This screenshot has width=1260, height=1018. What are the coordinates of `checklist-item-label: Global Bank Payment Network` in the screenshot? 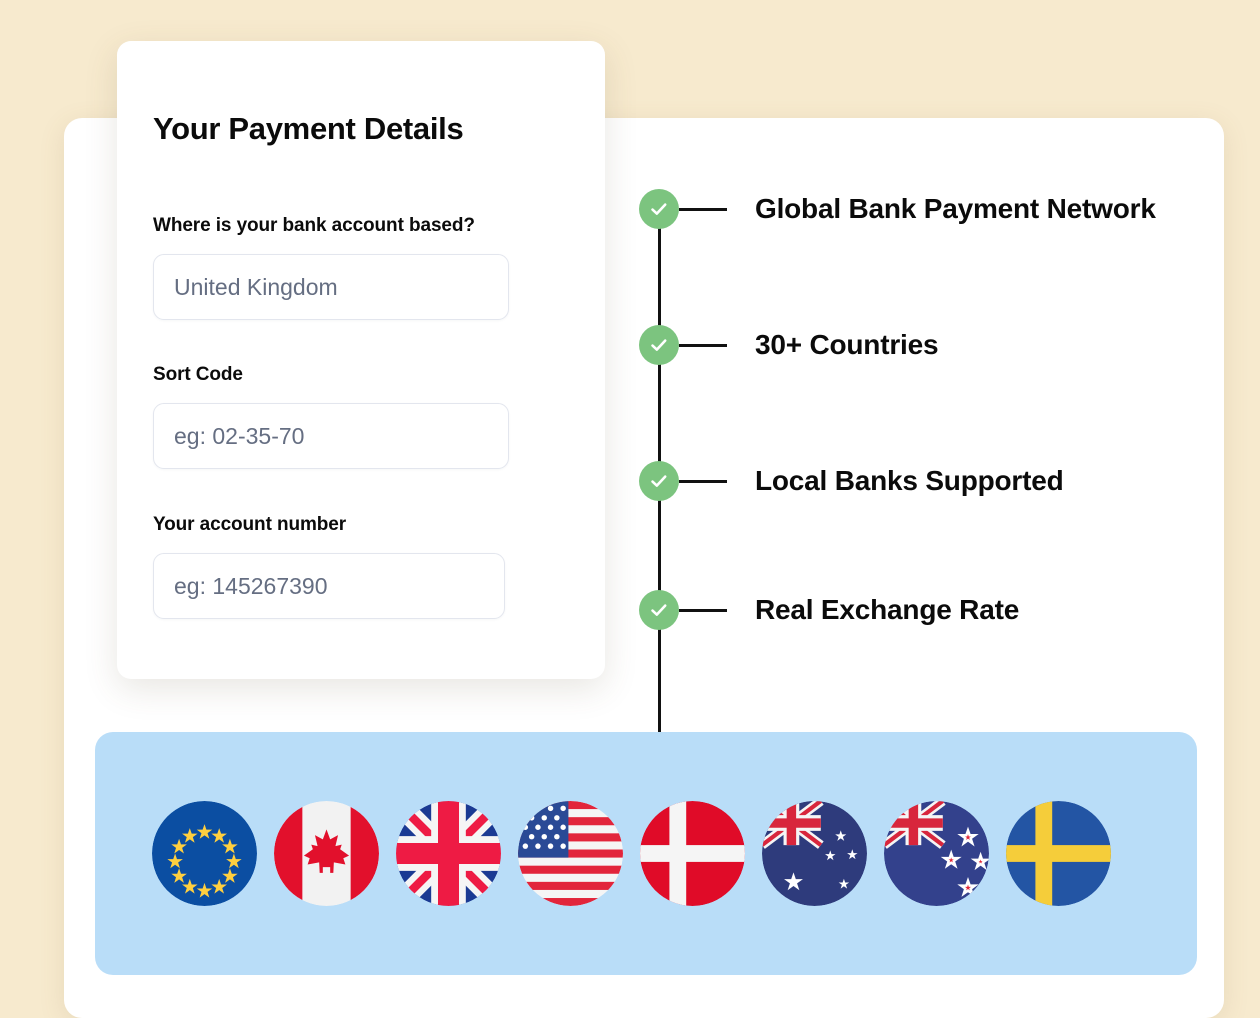 It's located at (955, 208).